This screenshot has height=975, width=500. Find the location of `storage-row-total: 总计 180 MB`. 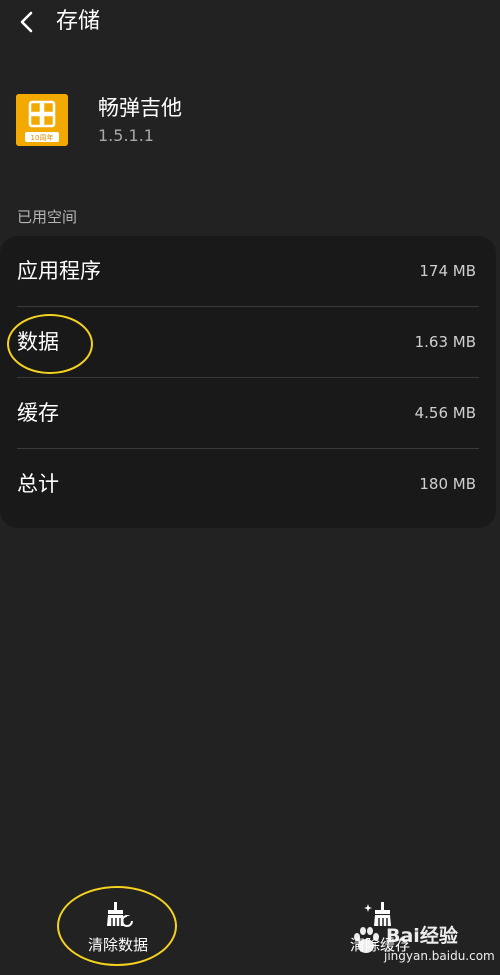

storage-row-total: 总计 180 MB is located at coordinates (248, 484).